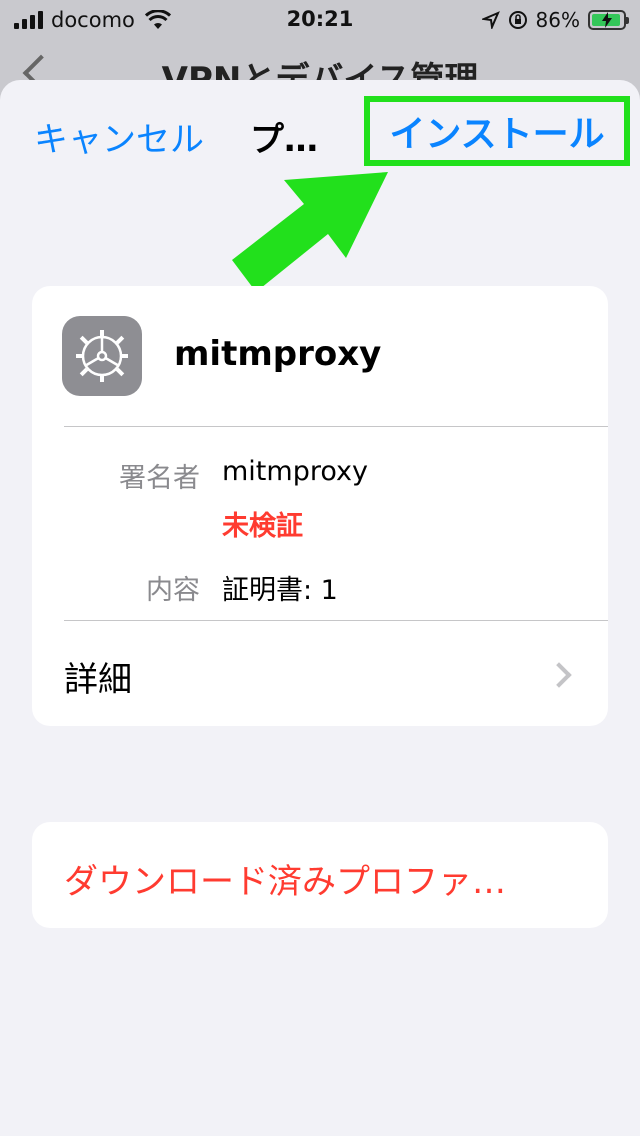  I want to click on details-row: 詳細, so click(98, 676).